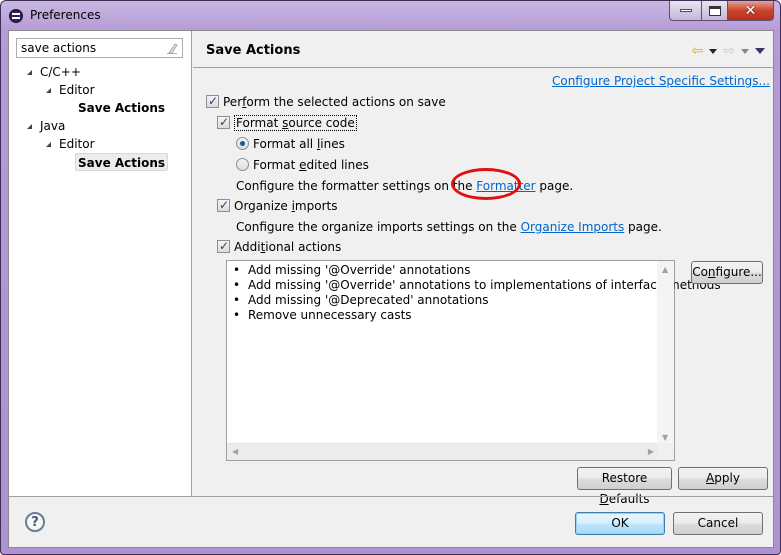 This screenshot has width=781, height=555. What do you see at coordinates (718, 523) in the screenshot?
I see `cancel-button: Cancel` at bounding box center [718, 523].